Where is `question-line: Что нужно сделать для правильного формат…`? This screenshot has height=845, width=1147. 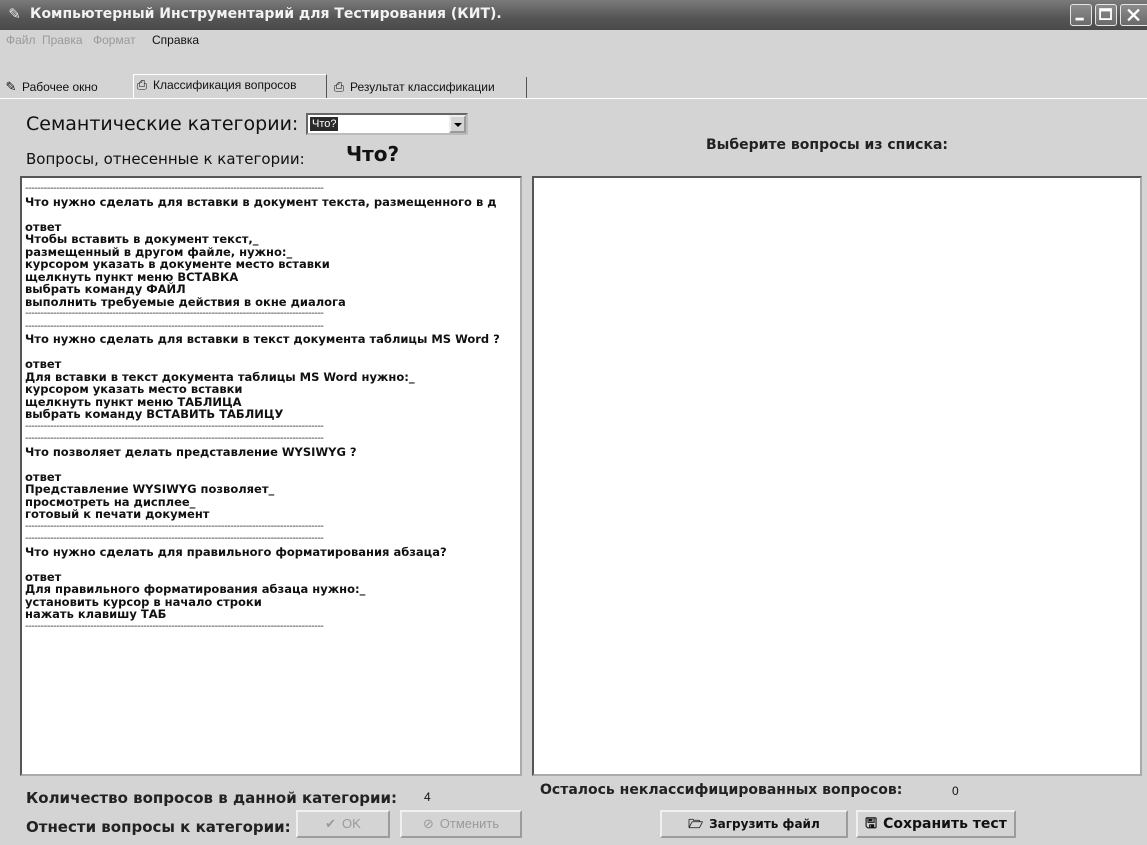
question-line: Что нужно сделать для правильного формат… is located at coordinates (236, 551).